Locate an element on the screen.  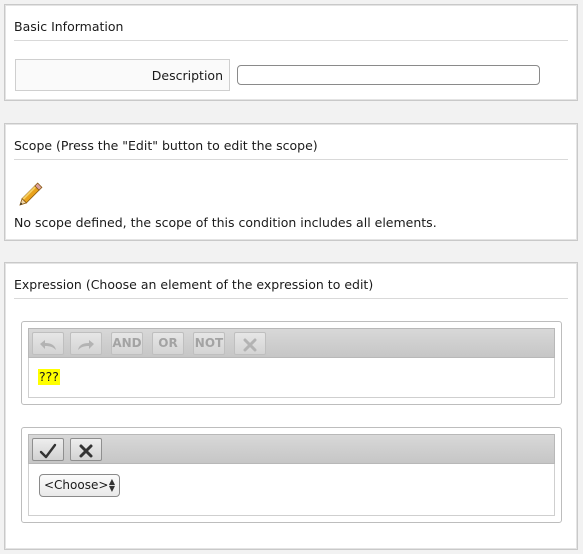
element-type-select: <Choose> ▲ ▼ is located at coordinates (79, 485).